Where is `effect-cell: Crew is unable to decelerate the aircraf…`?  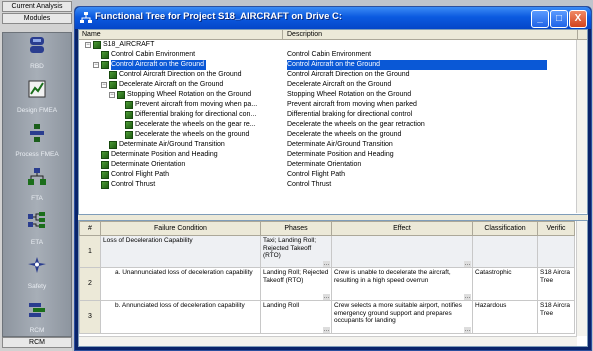 effect-cell: Crew is unable to decelerate the aircraf… is located at coordinates (402, 284).